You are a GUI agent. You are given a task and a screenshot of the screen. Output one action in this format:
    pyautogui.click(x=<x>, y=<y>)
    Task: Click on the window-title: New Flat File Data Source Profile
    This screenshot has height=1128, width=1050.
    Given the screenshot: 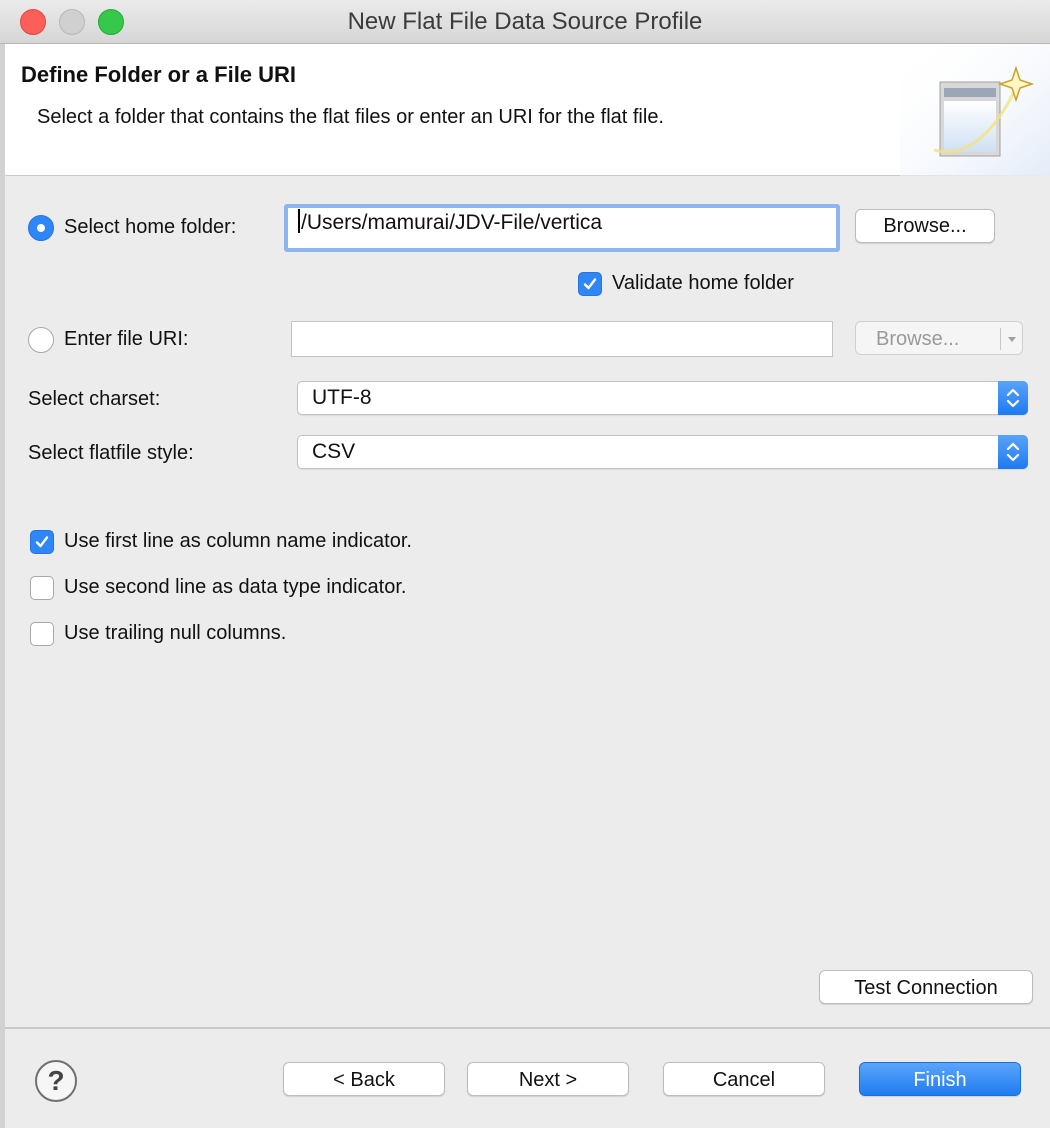 What is the action you would take?
    pyautogui.click(x=525, y=21)
    